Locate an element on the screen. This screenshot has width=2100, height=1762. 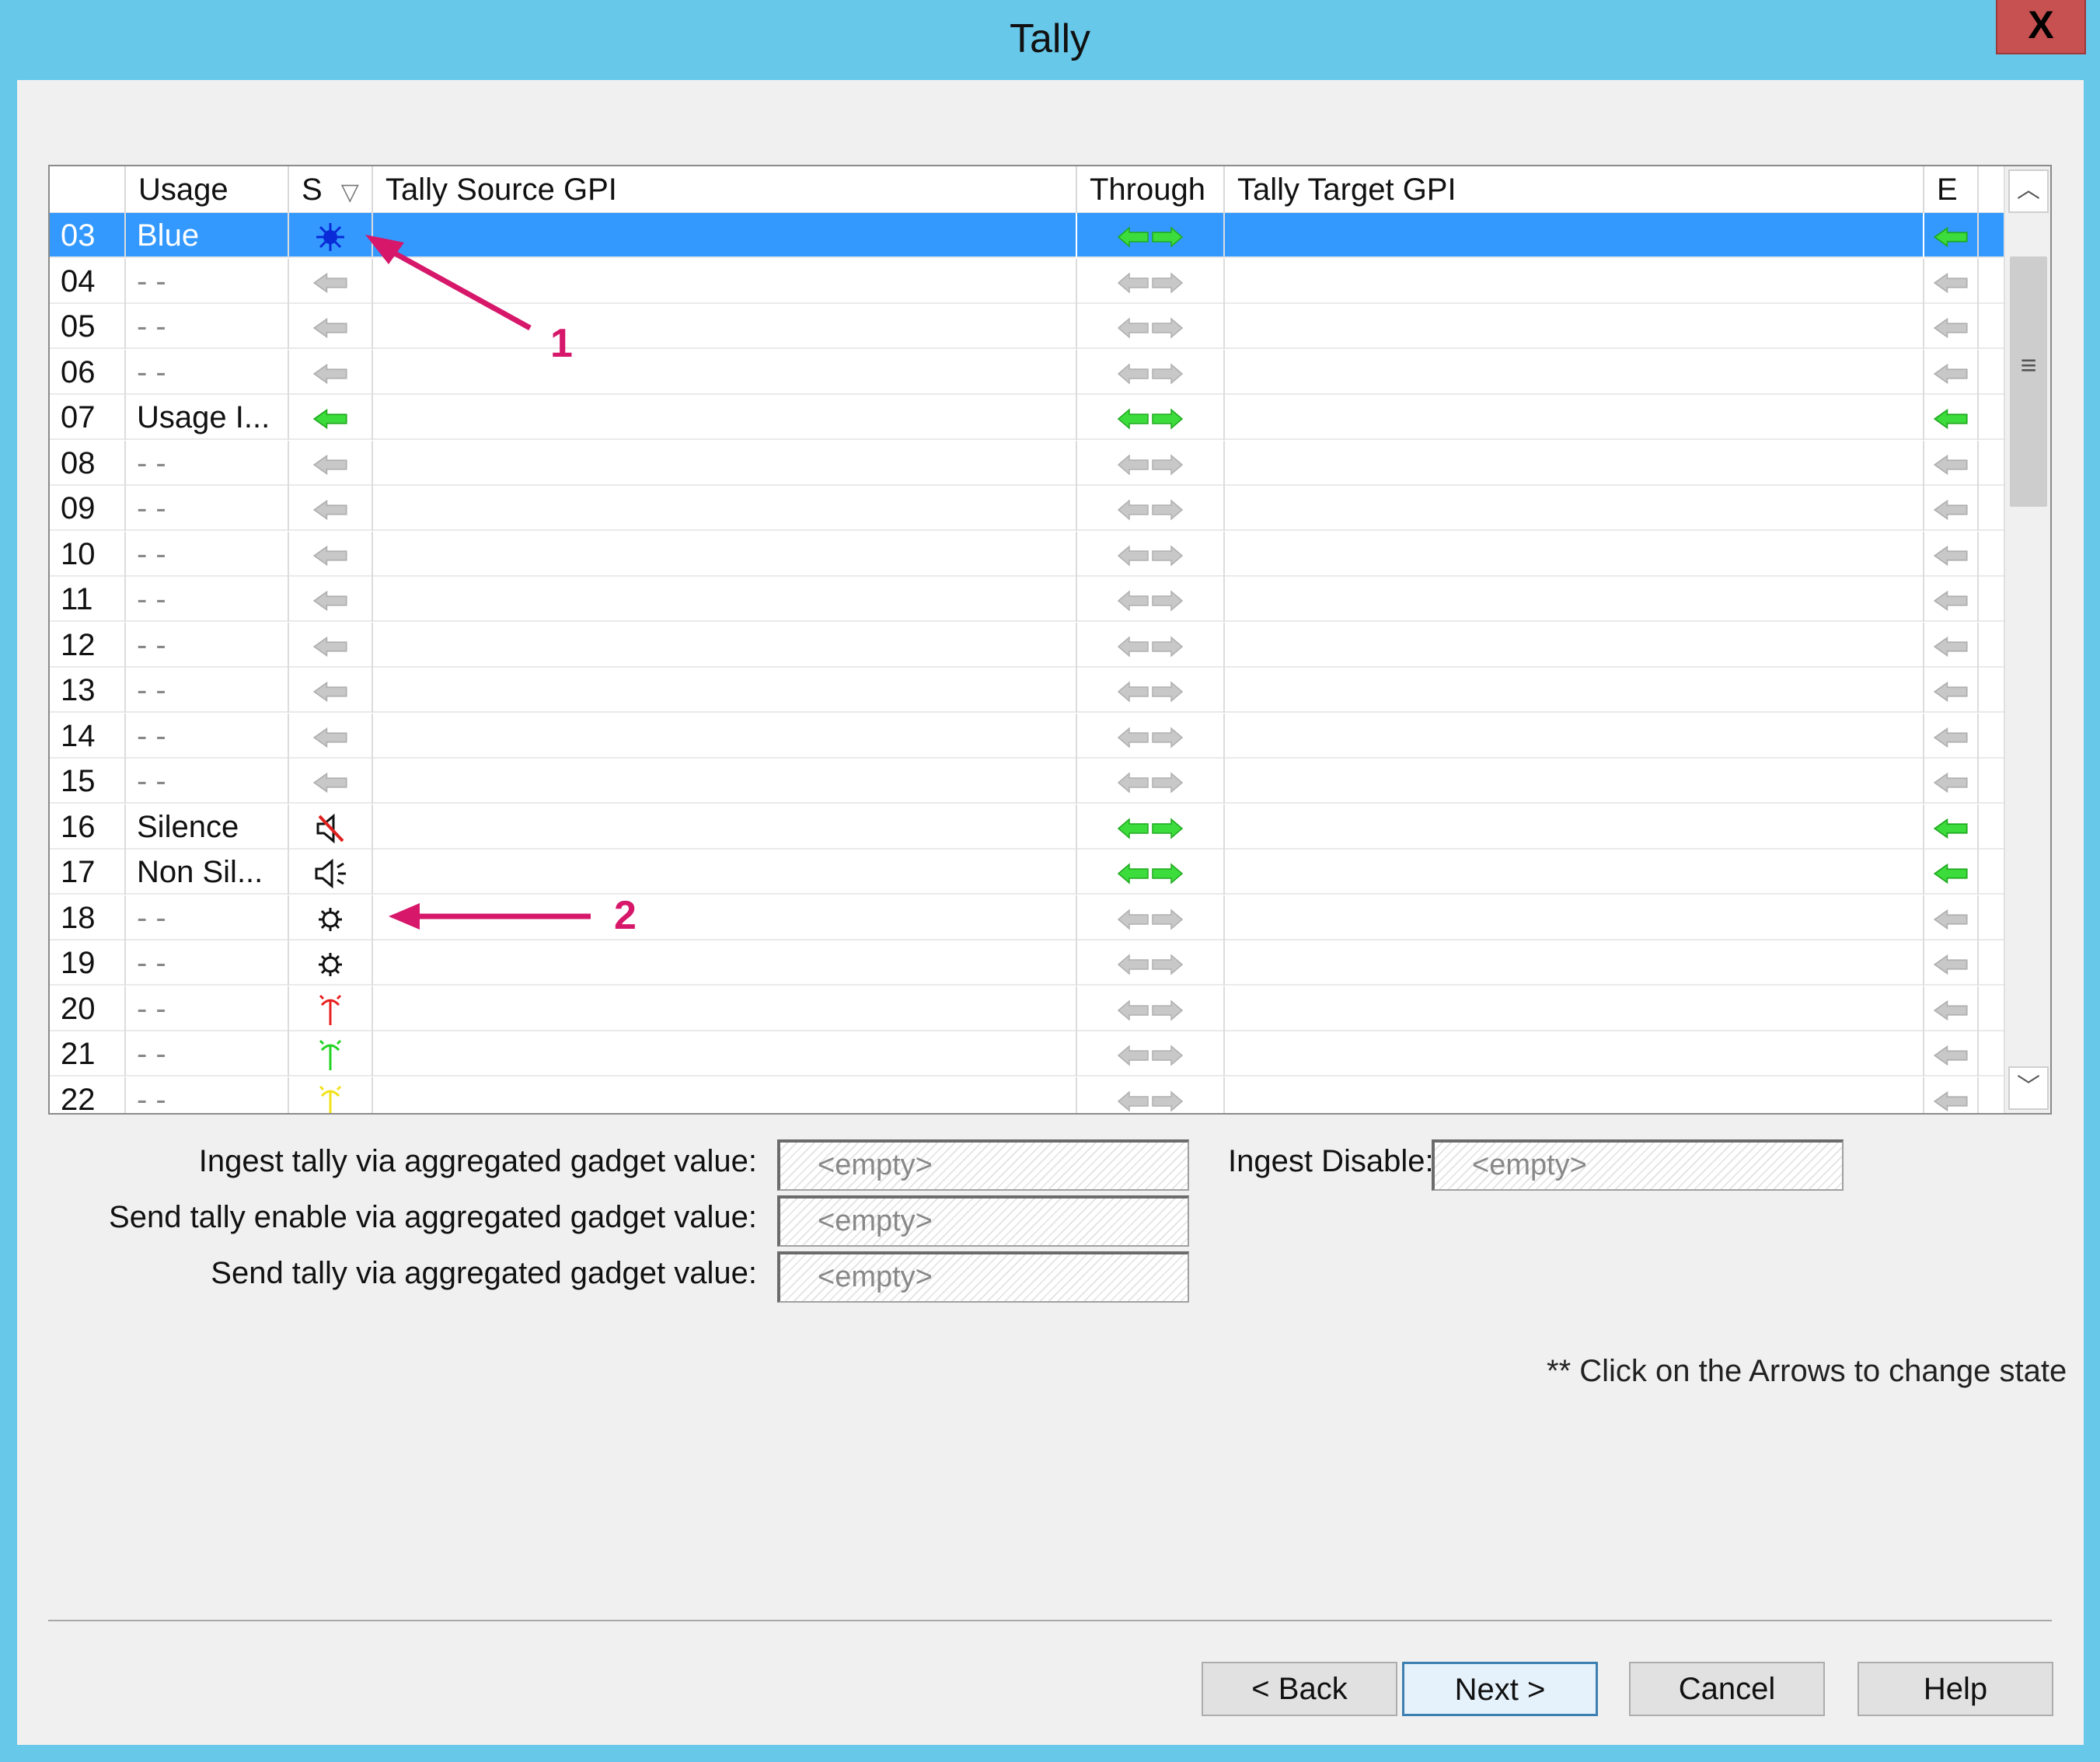
row-usage: Silence is located at coordinates (207, 827).